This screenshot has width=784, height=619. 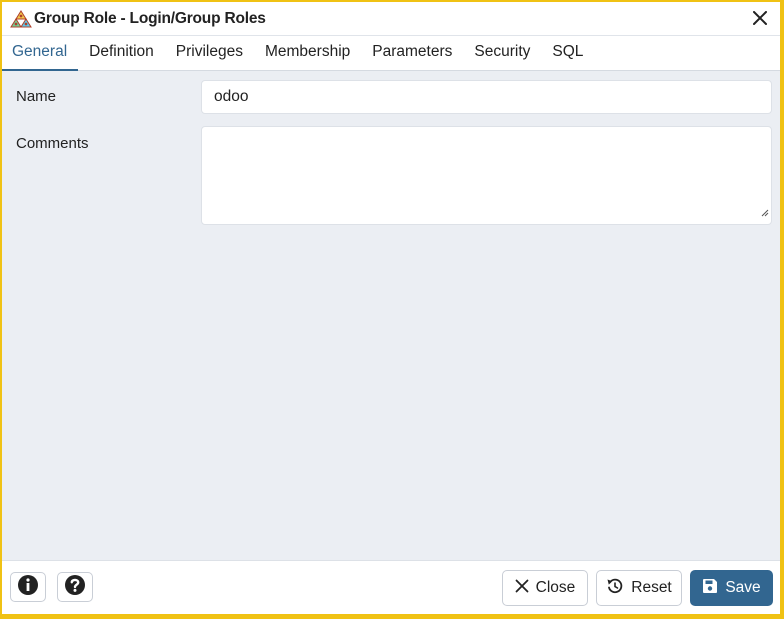 I want to click on close-icon, so click(x=760, y=18).